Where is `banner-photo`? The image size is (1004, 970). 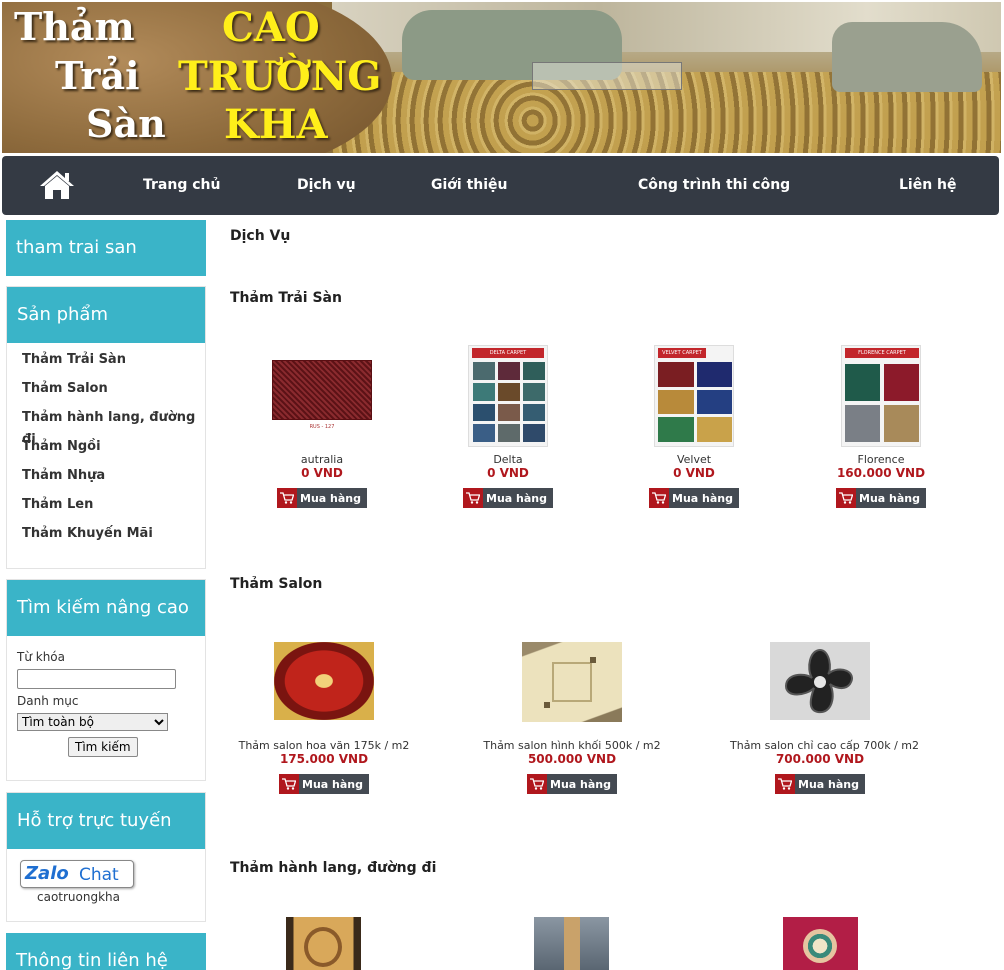 banner-photo is located at coordinates (666, 77).